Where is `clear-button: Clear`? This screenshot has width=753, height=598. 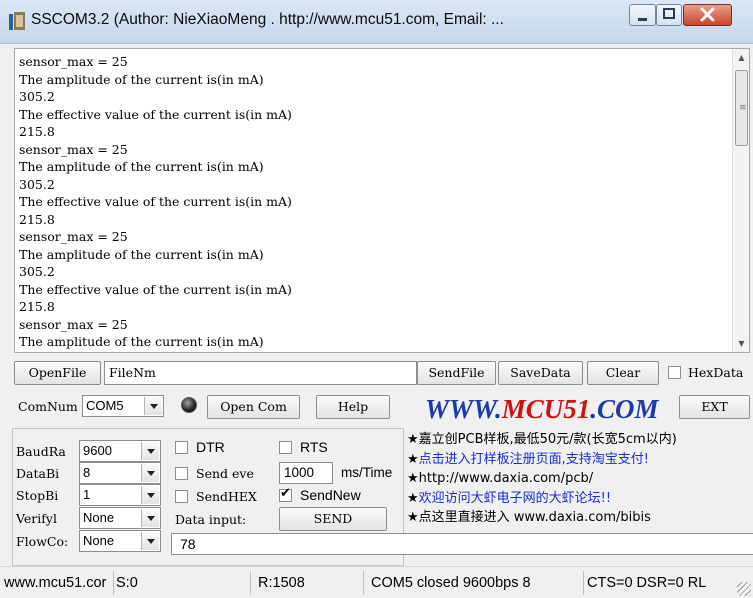
clear-button: Clear is located at coordinates (623, 373).